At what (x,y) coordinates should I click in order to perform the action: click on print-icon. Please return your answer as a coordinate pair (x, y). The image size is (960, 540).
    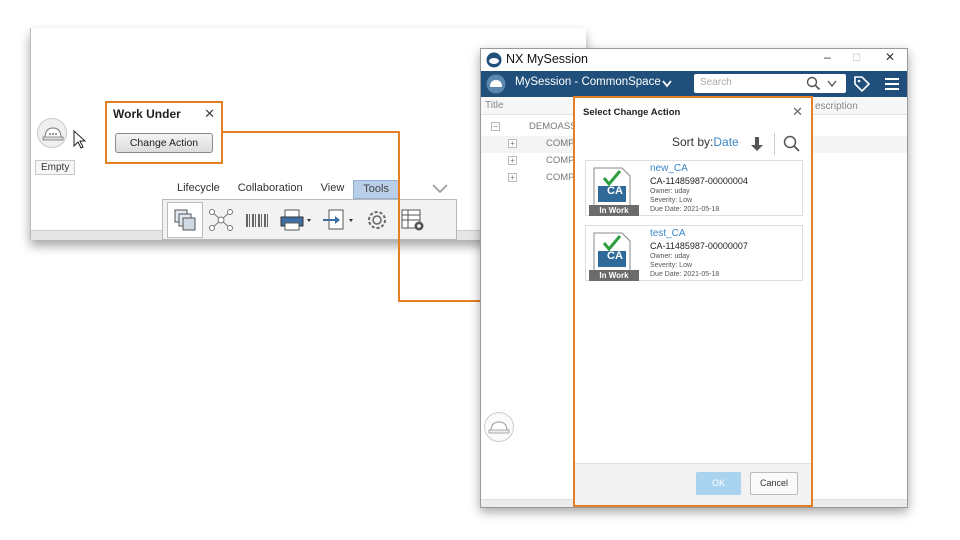
    Looking at the image, I should click on (296, 220).